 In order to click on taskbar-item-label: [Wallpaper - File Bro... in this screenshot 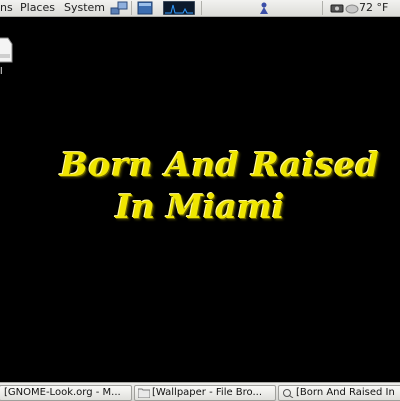, I will do `click(207, 392)`.